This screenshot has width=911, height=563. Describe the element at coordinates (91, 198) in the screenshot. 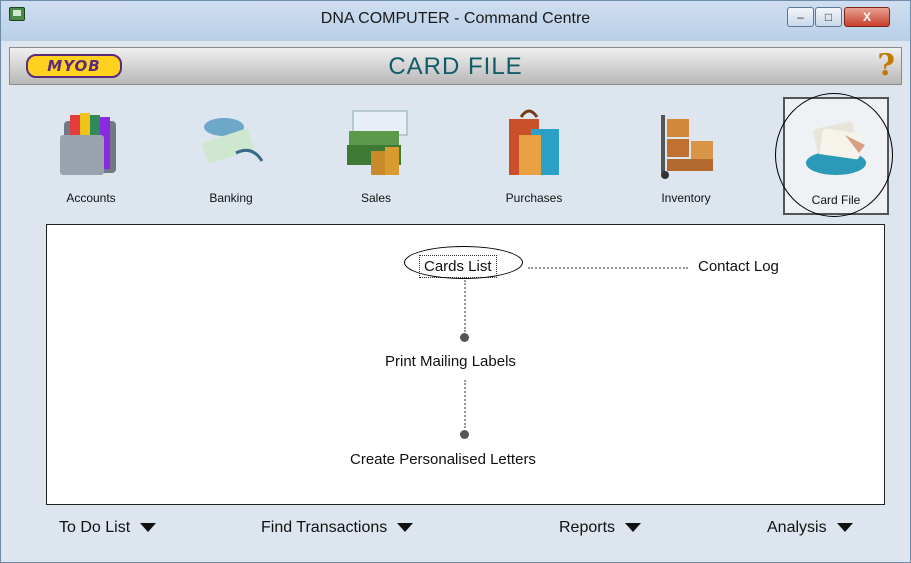

I see `module-label: Accounts` at that location.